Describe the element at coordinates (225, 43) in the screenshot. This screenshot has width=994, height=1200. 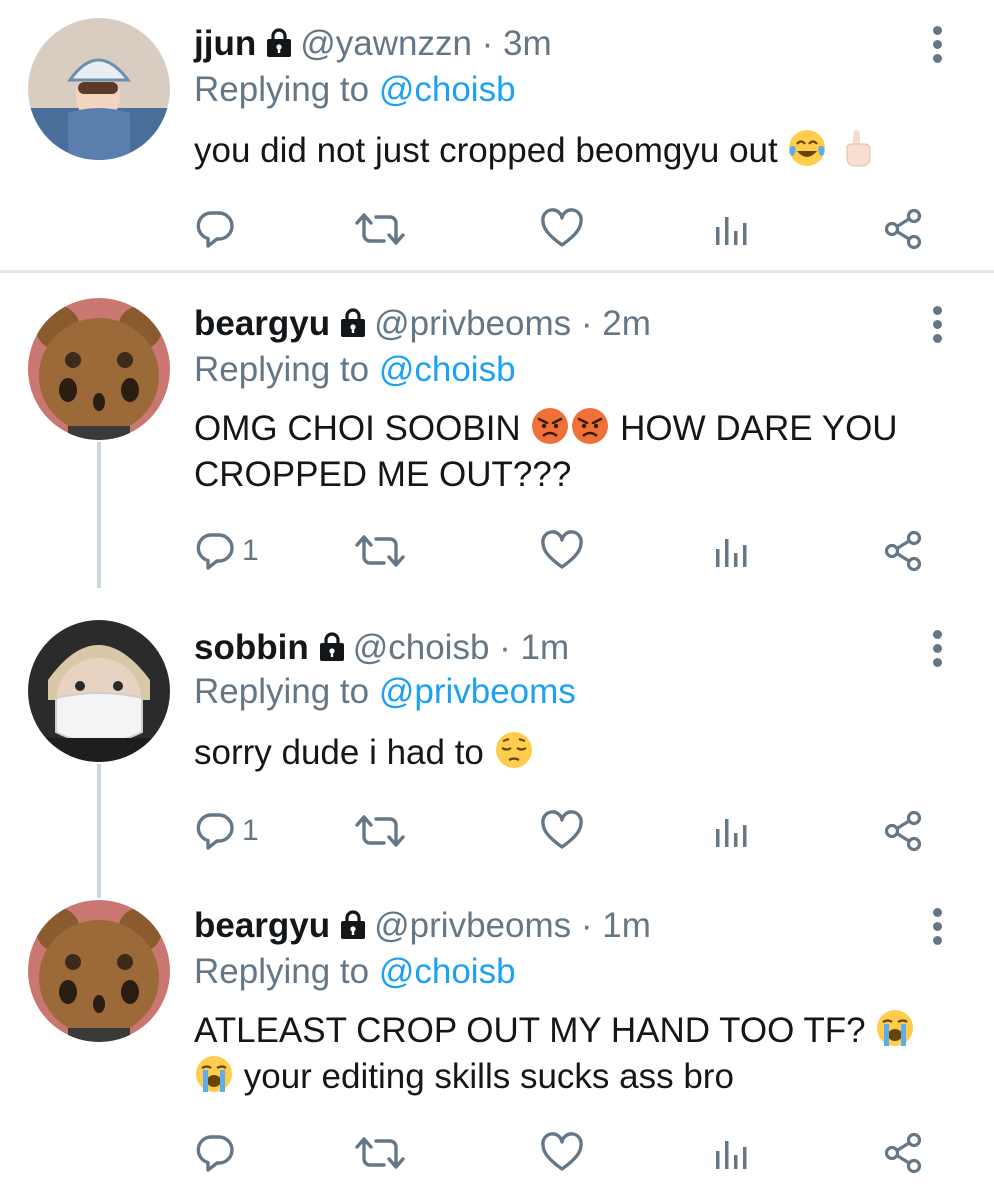
I see `display-name: jjun` at that location.